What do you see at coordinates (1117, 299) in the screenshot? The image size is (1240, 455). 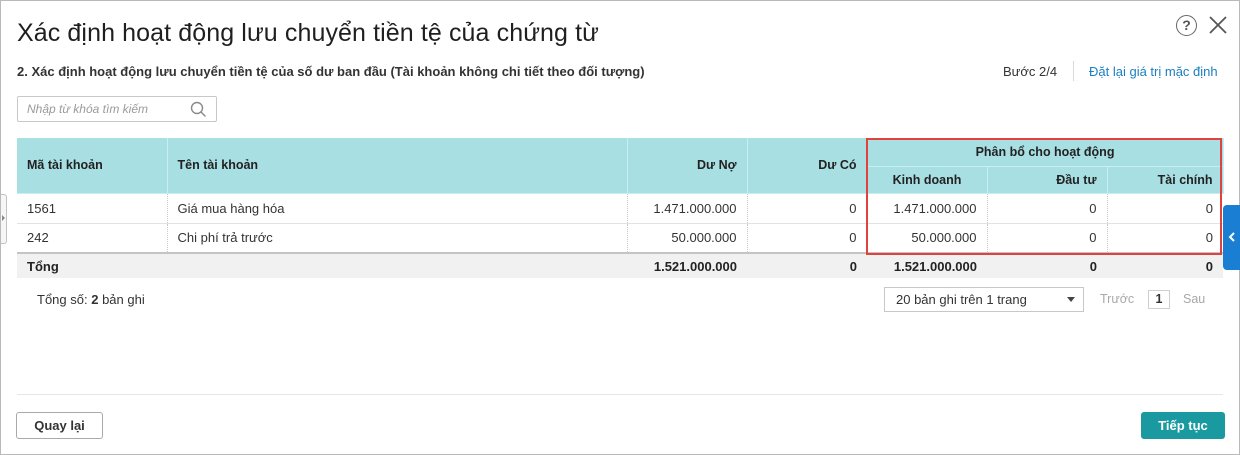 I see `prev-page-button: Trước` at bounding box center [1117, 299].